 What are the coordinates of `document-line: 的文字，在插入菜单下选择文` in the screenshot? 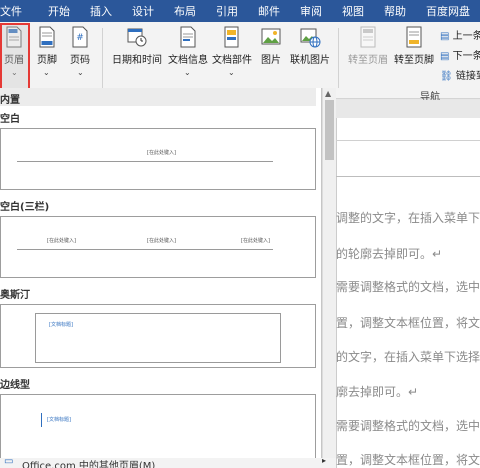 It's located at (408, 357).